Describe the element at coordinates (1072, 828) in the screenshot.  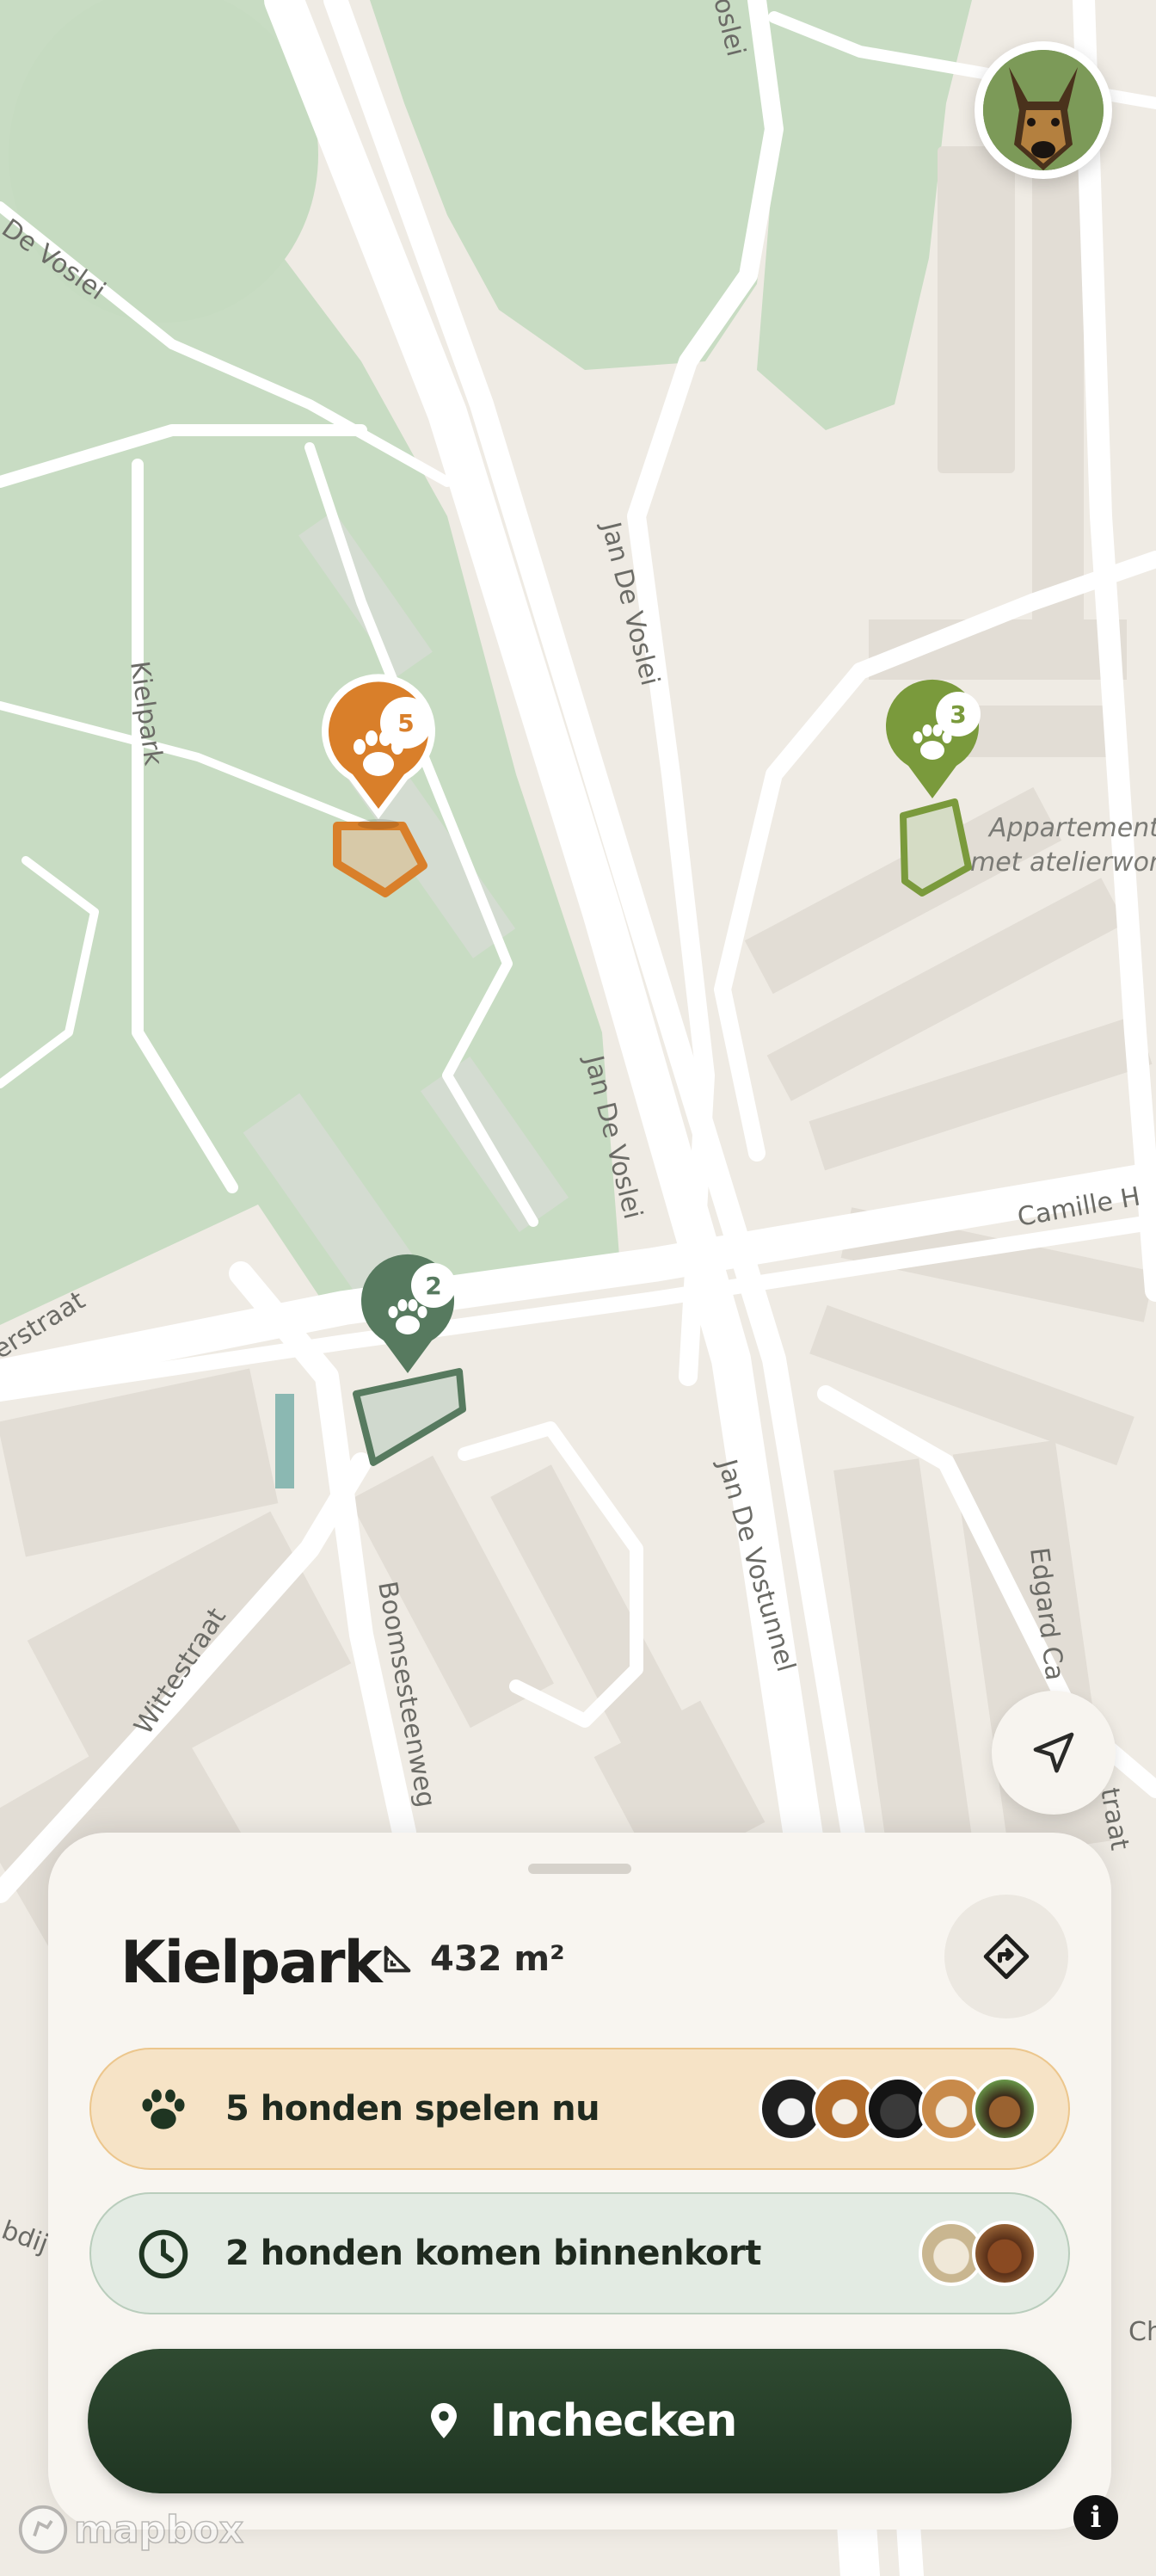
I see `poi-label-line: Appartement` at that location.